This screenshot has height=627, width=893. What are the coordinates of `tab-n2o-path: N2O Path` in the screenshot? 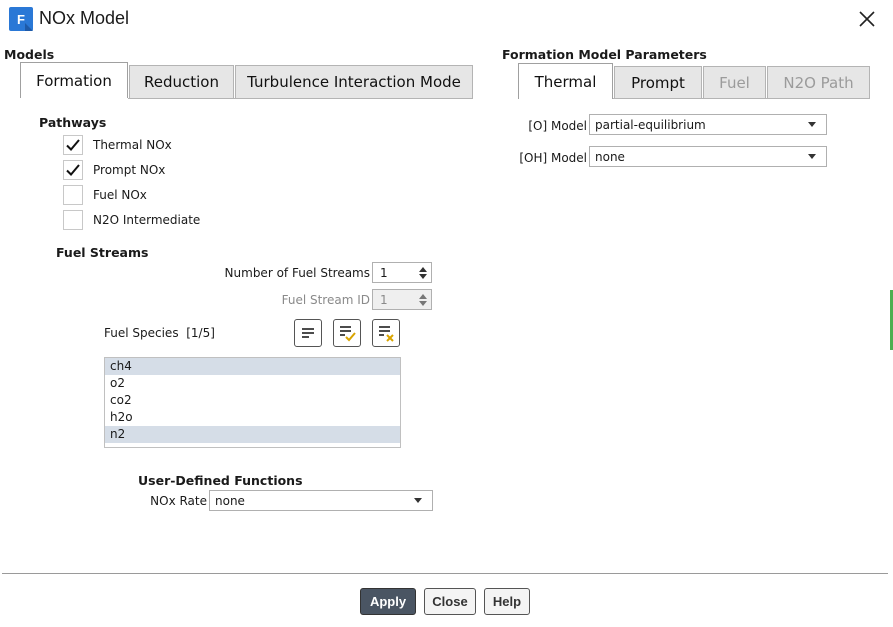 It's located at (818, 82).